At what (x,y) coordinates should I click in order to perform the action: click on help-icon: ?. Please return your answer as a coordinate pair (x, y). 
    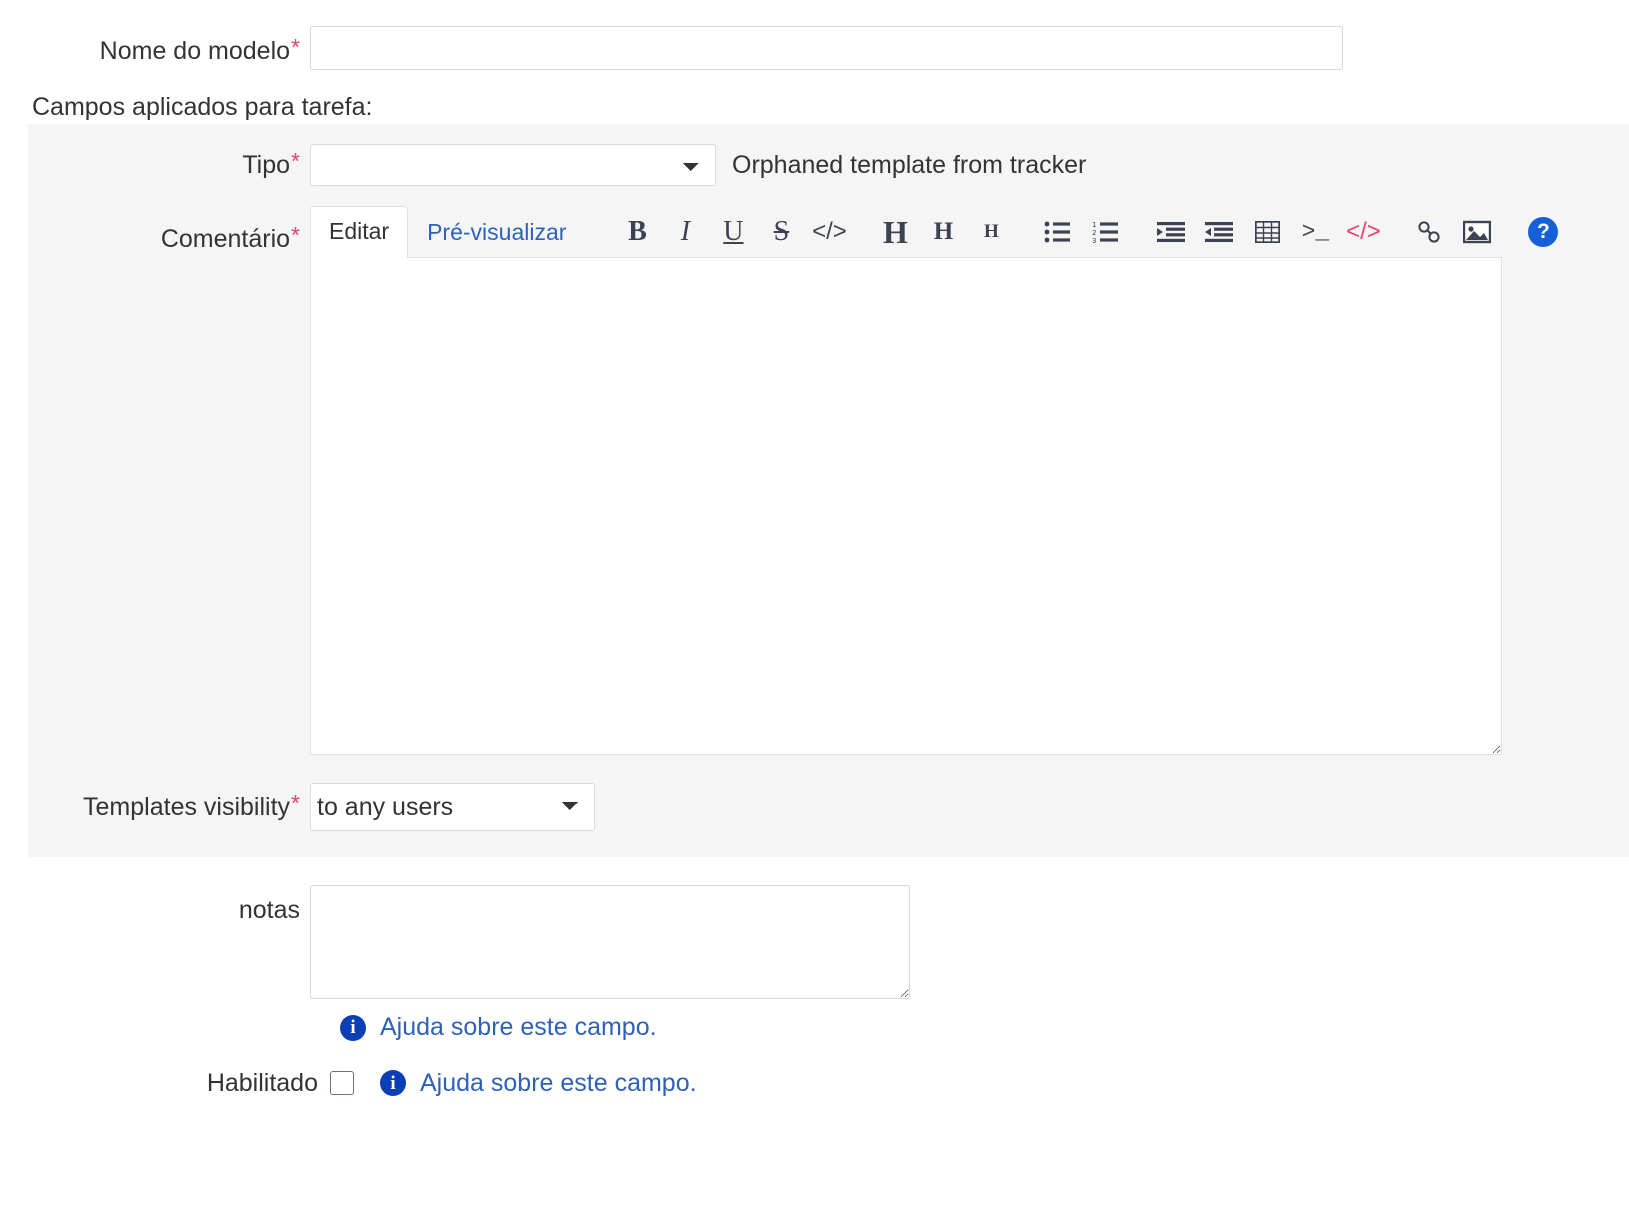
    Looking at the image, I should click on (1543, 232).